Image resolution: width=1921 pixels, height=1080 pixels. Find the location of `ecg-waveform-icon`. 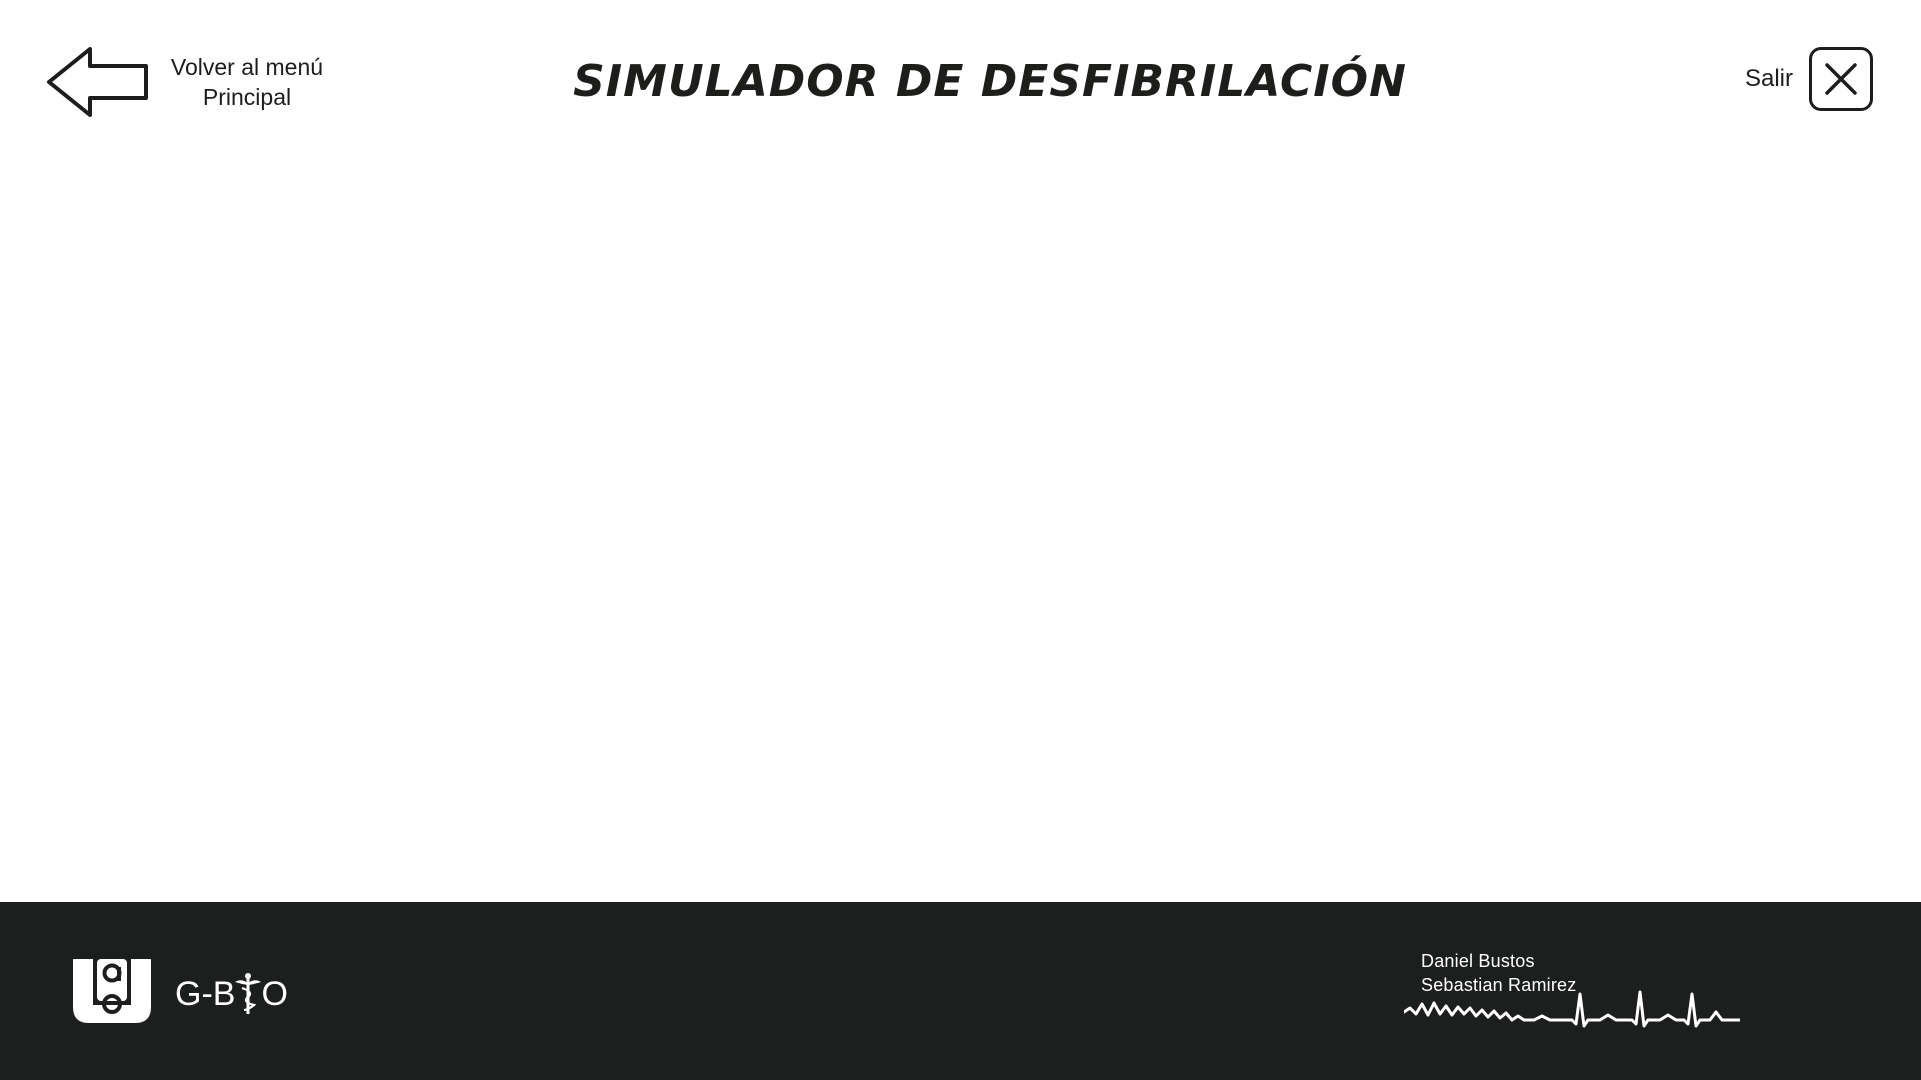

ecg-waveform-icon is located at coordinates (1572, 1009).